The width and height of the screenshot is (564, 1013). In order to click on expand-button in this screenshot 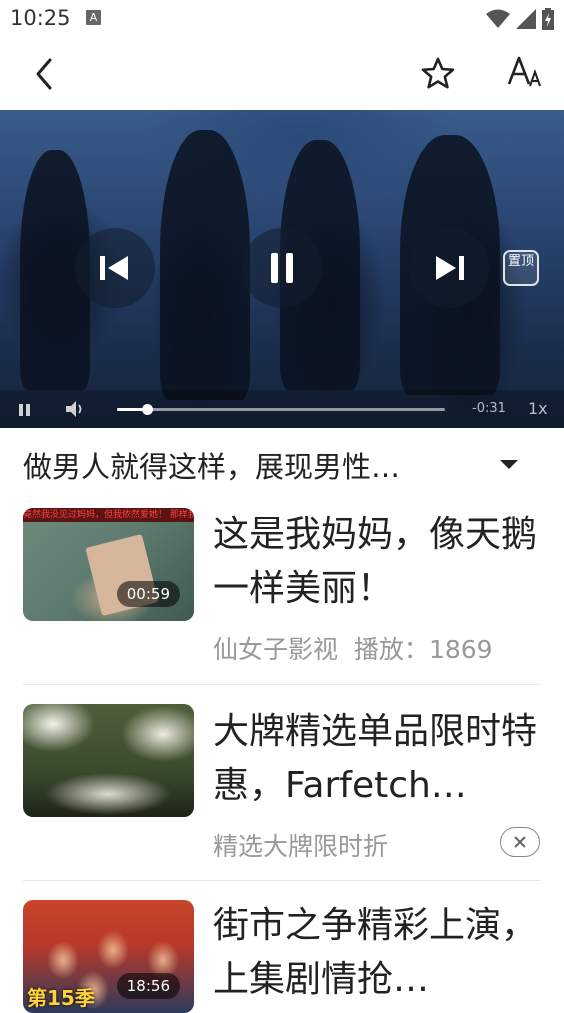, I will do `click(509, 464)`.